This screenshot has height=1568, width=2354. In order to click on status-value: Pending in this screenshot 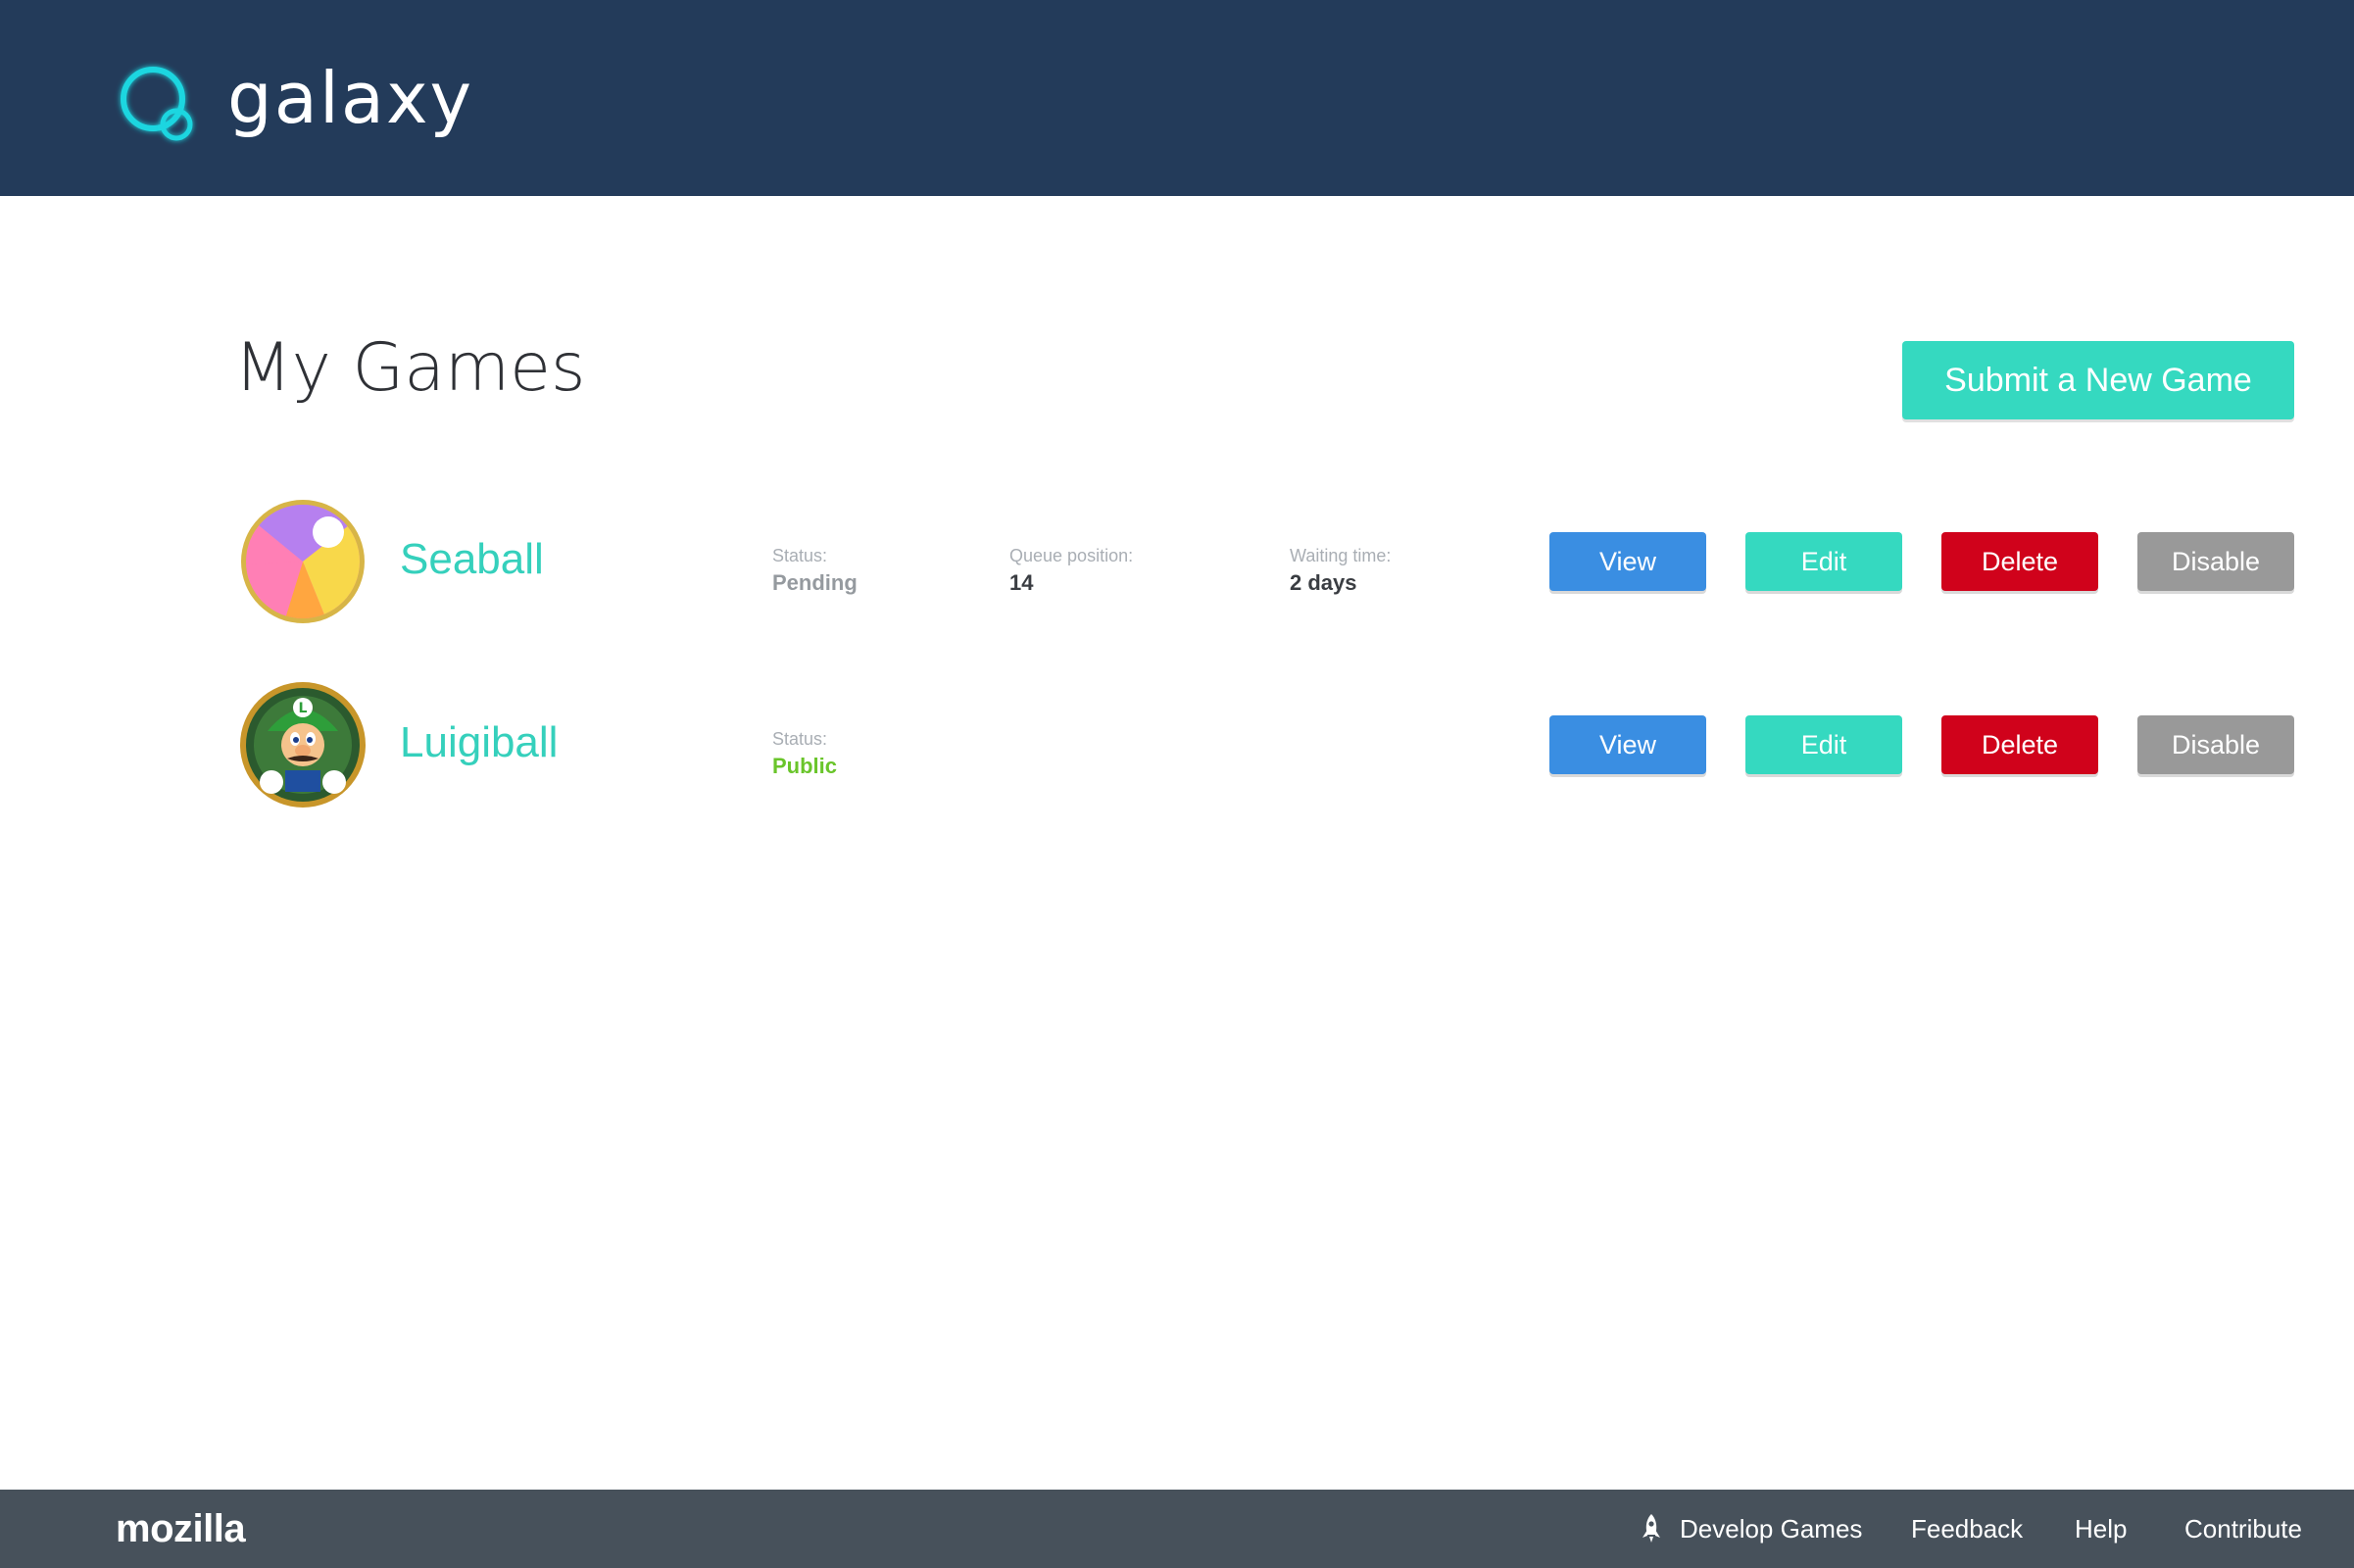, I will do `click(815, 582)`.